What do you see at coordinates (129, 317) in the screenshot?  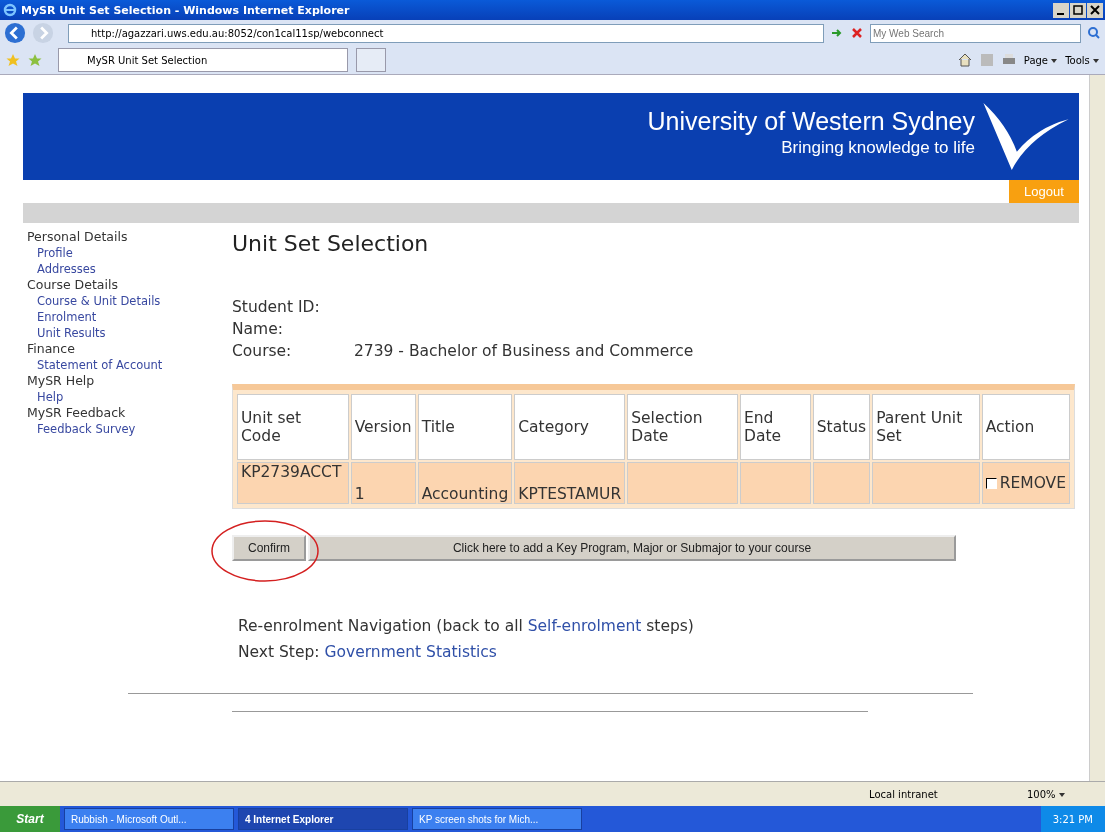 I see `sidebar-link: Enrolment` at bounding box center [129, 317].